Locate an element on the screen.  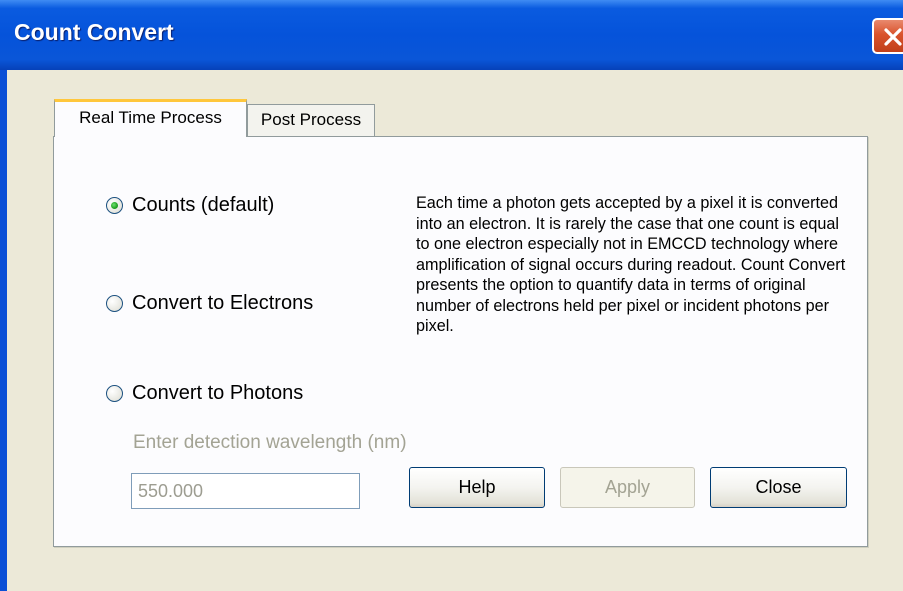
radio-counts-default: Counts (default) is located at coordinates (190, 205).